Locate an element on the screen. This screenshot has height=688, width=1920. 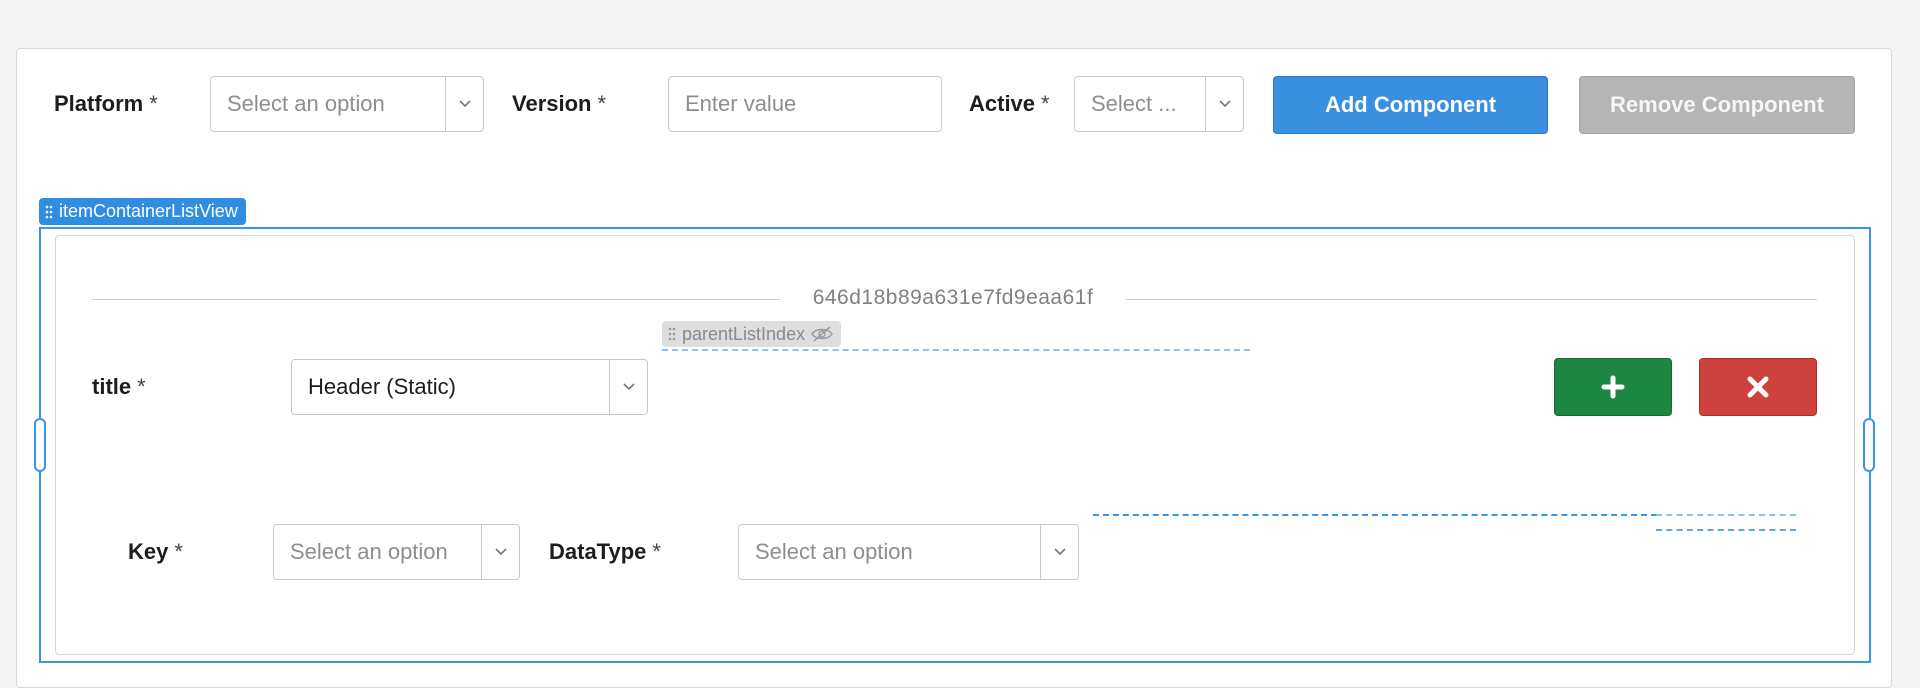
list-view-tag: itemContainerListView is located at coordinates (142, 211).